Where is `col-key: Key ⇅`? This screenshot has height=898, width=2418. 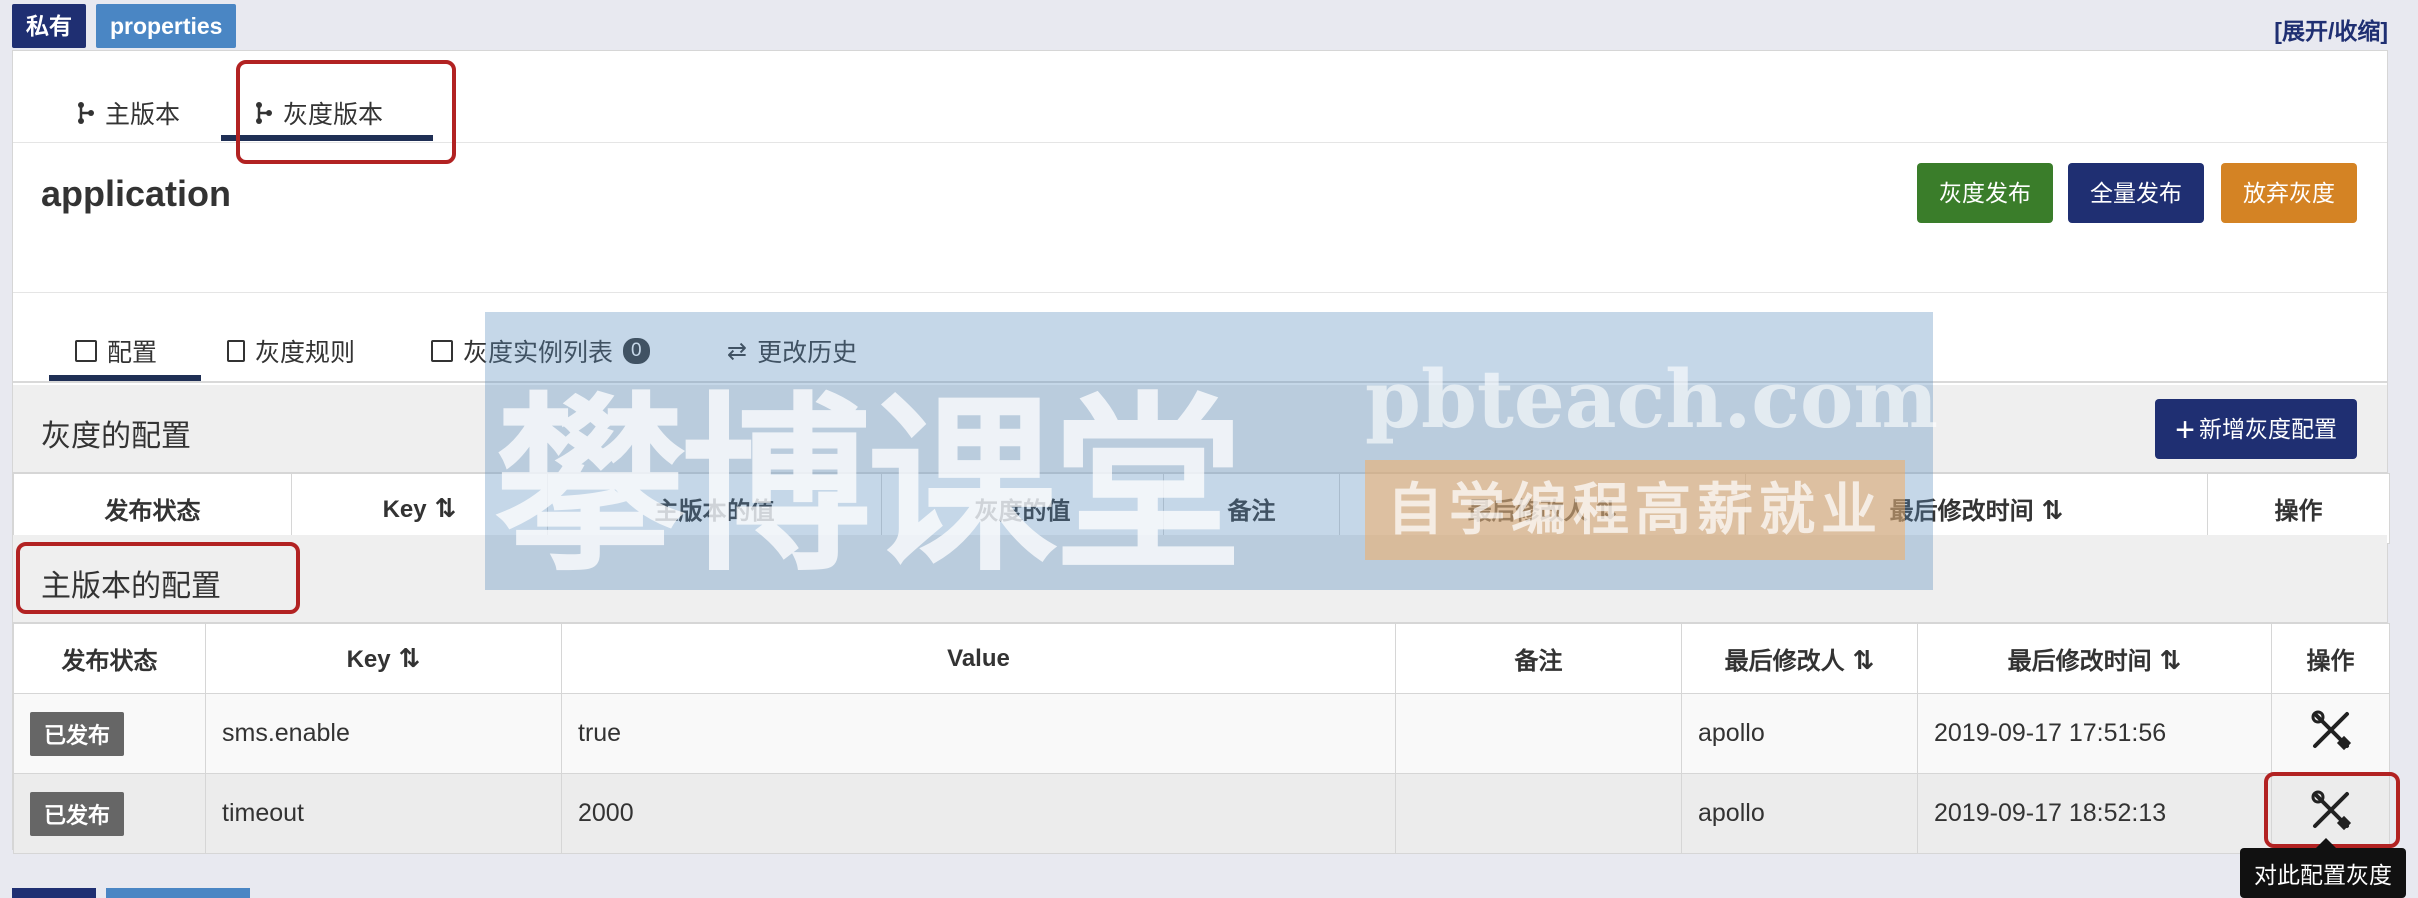
col-key: Key ⇅ is located at coordinates (383, 658).